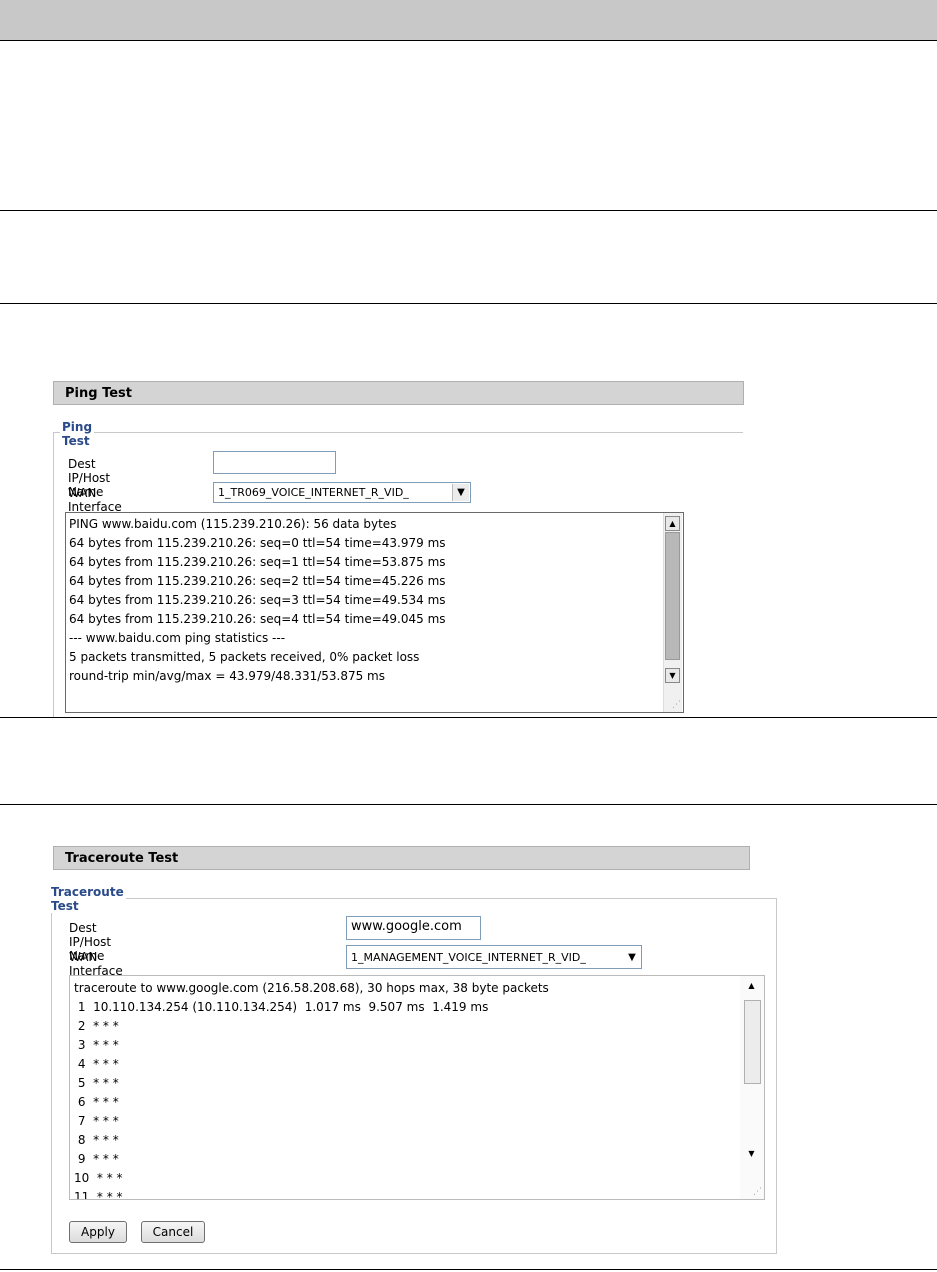 The height and width of the screenshot is (1272, 937). Describe the element at coordinates (398, 432) in the screenshot. I see `ping-fieldset-border` at that location.